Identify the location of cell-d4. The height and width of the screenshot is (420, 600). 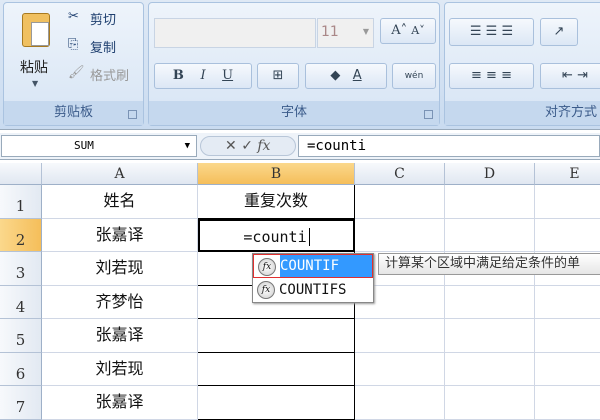
(490, 302).